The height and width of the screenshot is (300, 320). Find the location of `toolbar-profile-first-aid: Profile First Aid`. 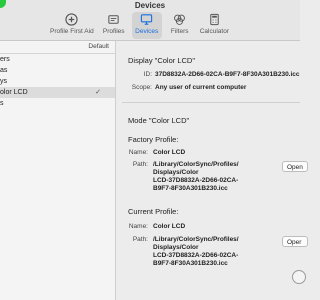

toolbar-profile-first-aid: Profile First Aid is located at coordinates (72, 25).